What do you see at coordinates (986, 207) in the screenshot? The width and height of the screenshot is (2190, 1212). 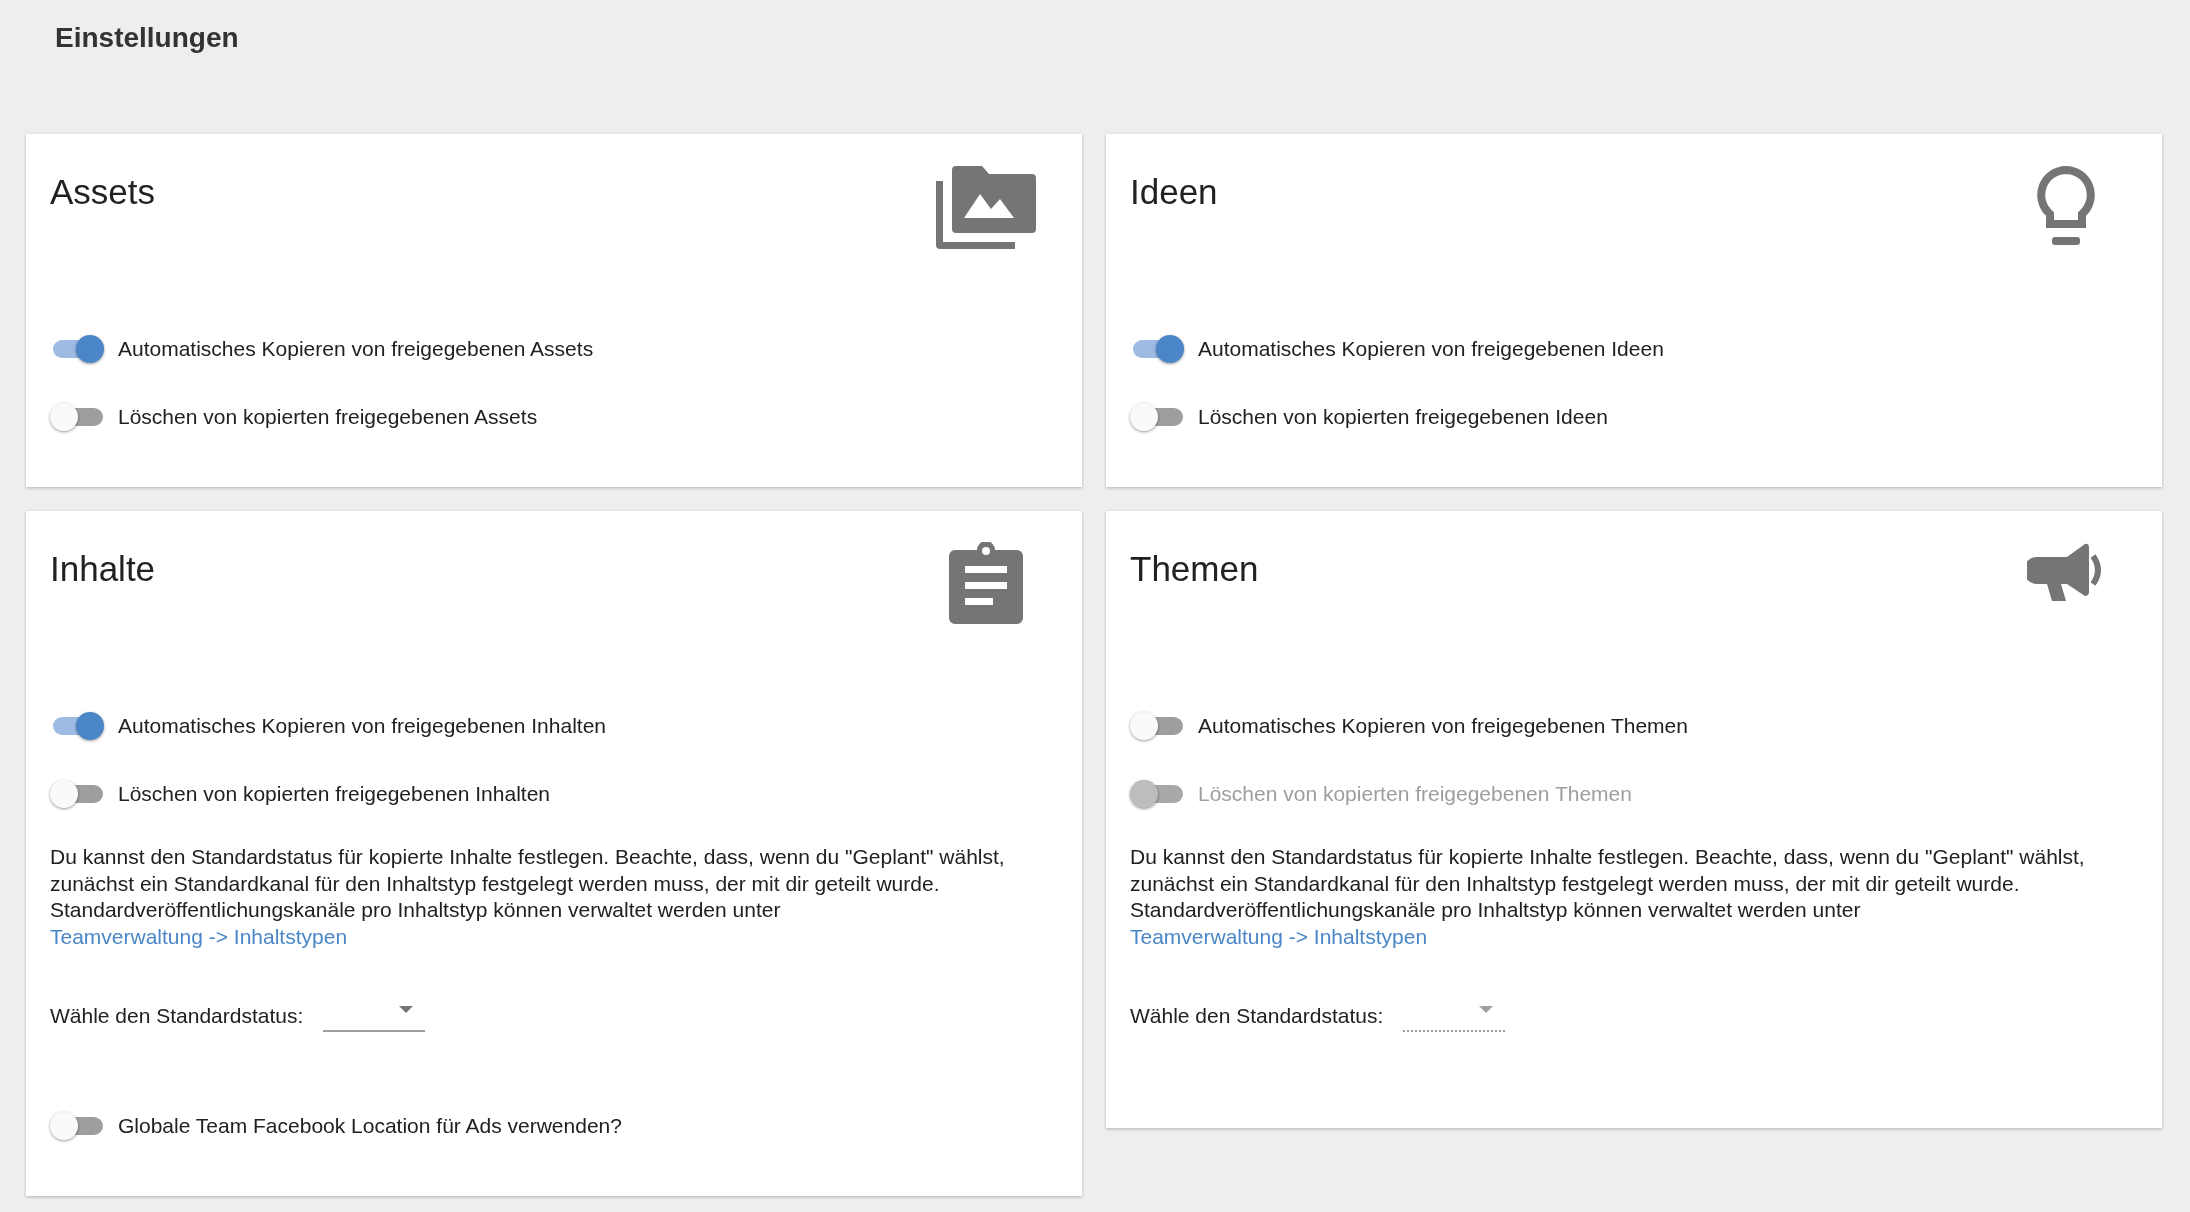 I see `image-folder-icon` at bounding box center [986, 207].